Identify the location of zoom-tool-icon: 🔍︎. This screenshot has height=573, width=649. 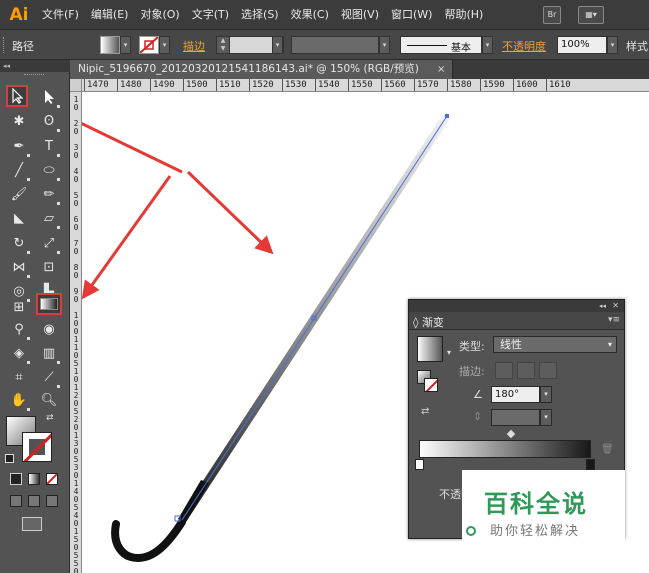
(49, 400).